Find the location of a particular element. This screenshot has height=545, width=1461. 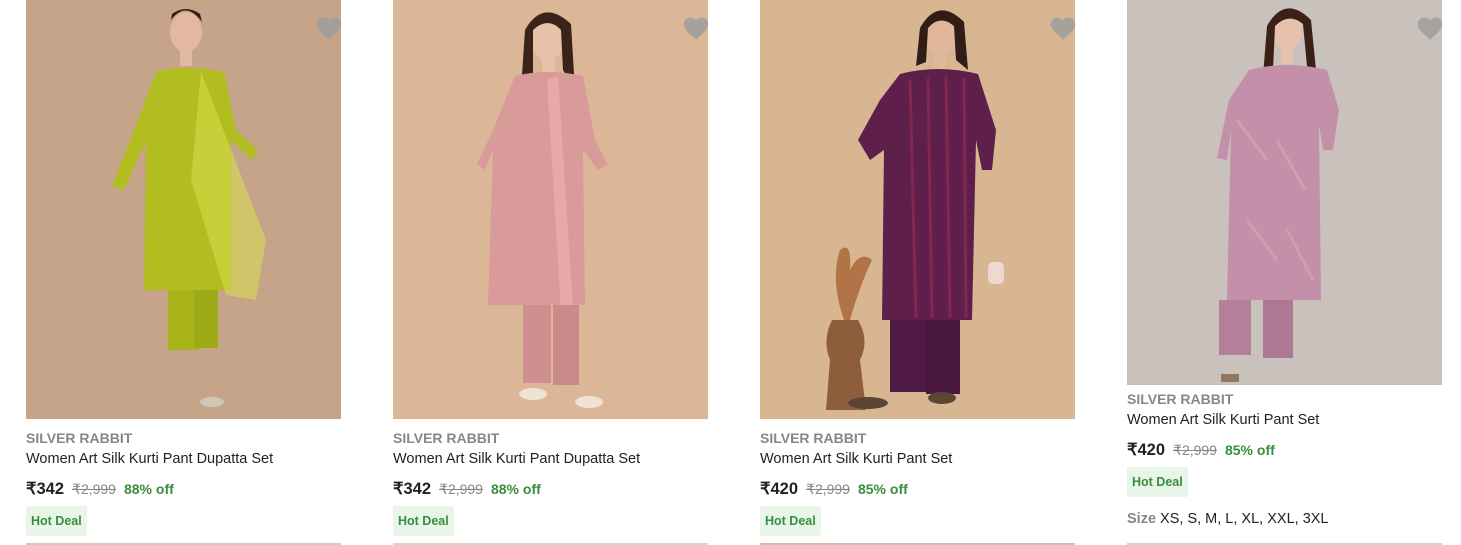

size-options: Size XS, S, M, L, XL, XXL, 3XL is located at coordinates (1228, 519).